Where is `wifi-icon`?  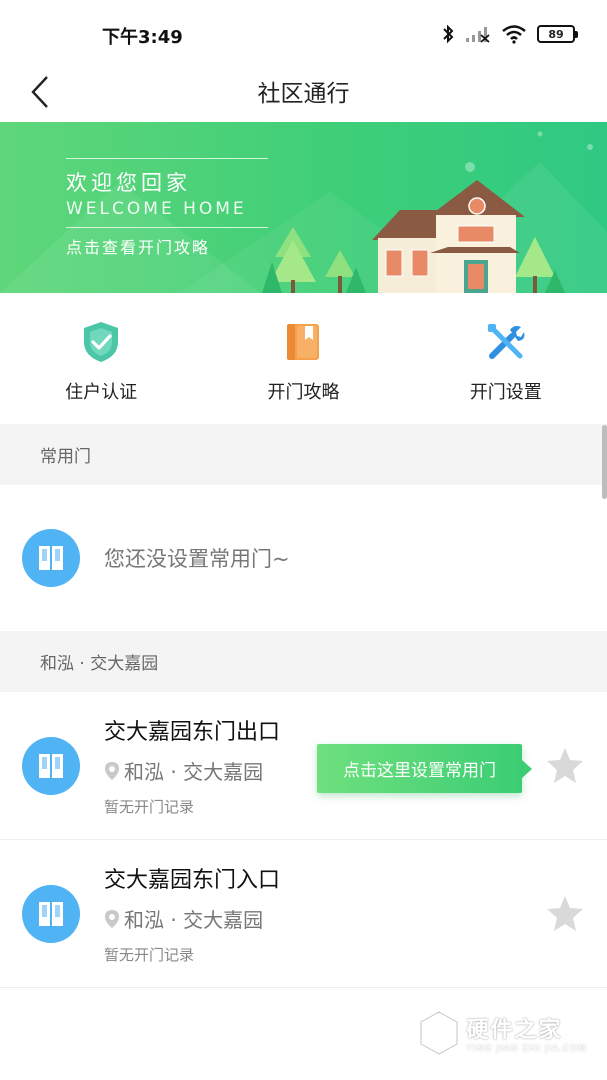 wifi-icon is located at coordinates (514, 34).